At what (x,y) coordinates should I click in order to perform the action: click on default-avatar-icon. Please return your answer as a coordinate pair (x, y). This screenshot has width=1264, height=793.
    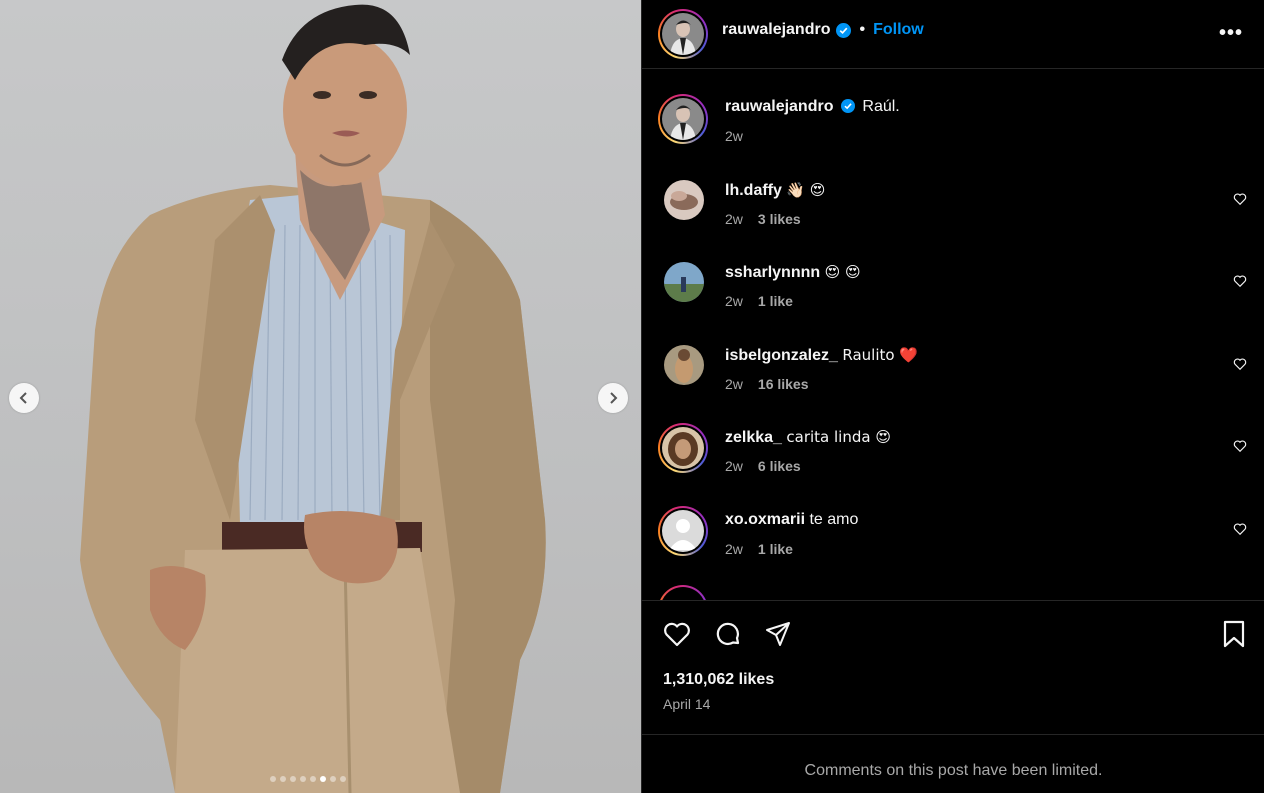
    Looking at the image, I should click on (683, 531).